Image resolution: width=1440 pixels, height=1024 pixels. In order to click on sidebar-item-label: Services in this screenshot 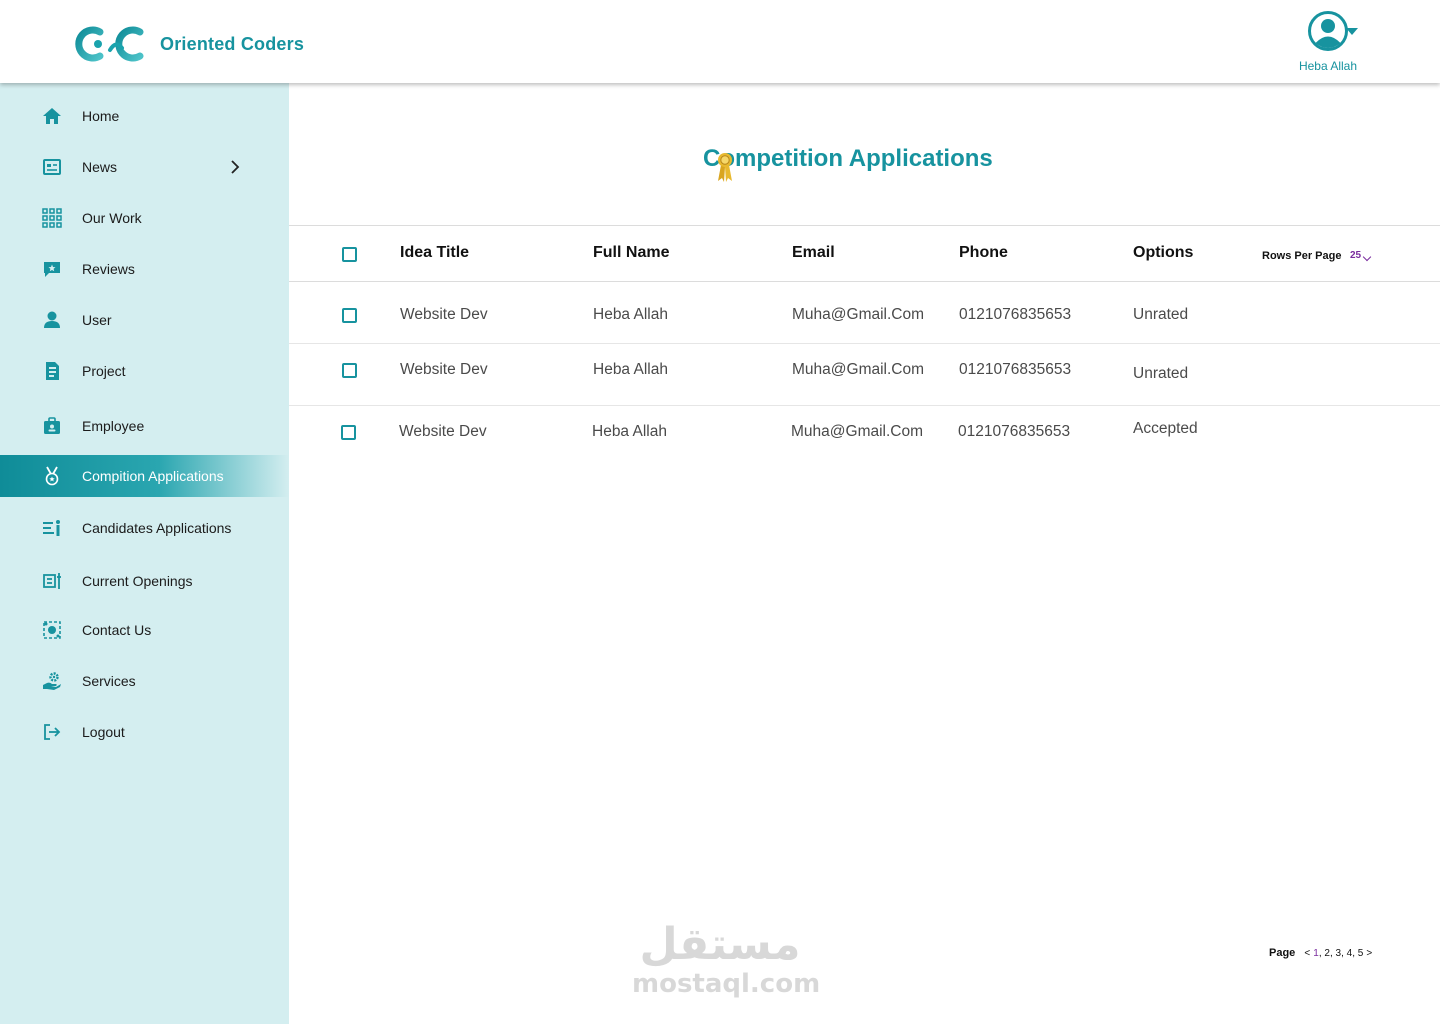, I will do `click(109, 681)`.